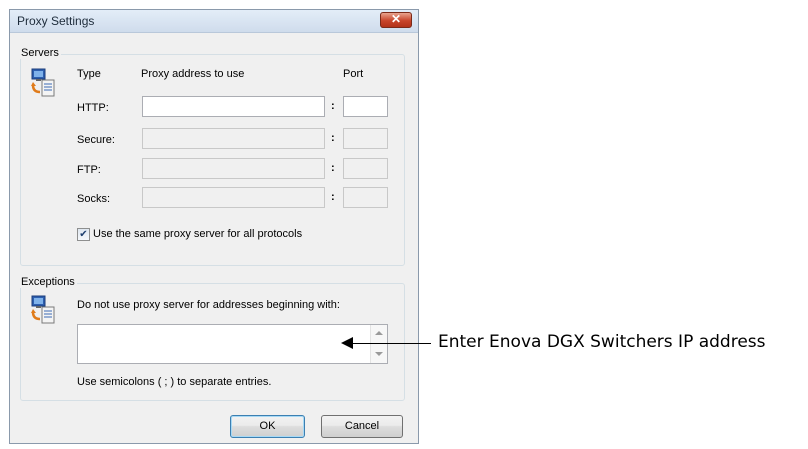 The height and width of the screenshot is (449, 808). I want to click on secure-port-input, so click(365, 138).